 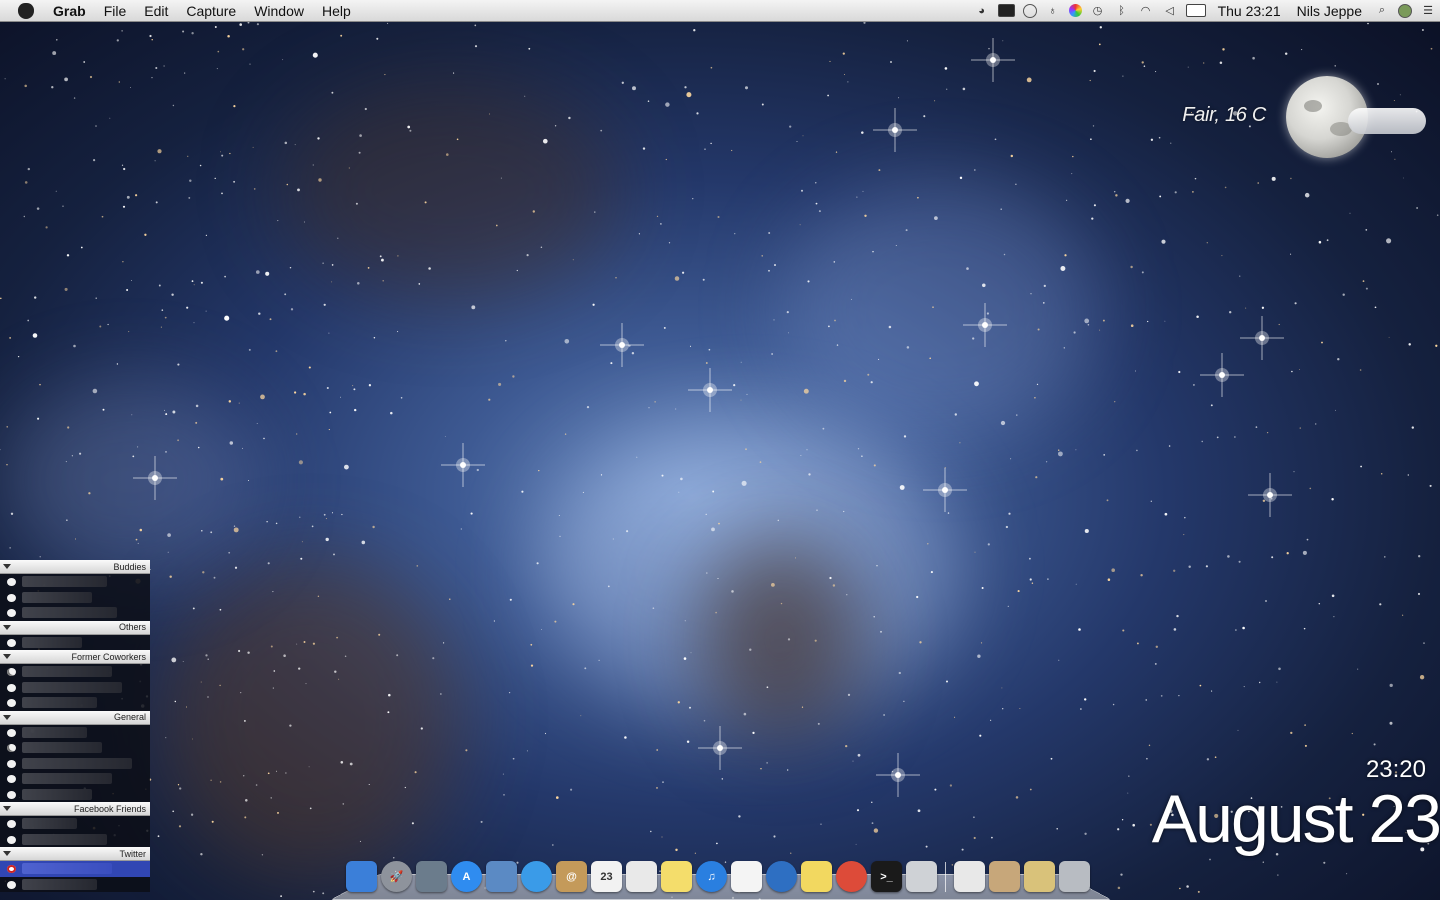 I want to click on downloads-stack-icon, so click(x=1004, y=876).